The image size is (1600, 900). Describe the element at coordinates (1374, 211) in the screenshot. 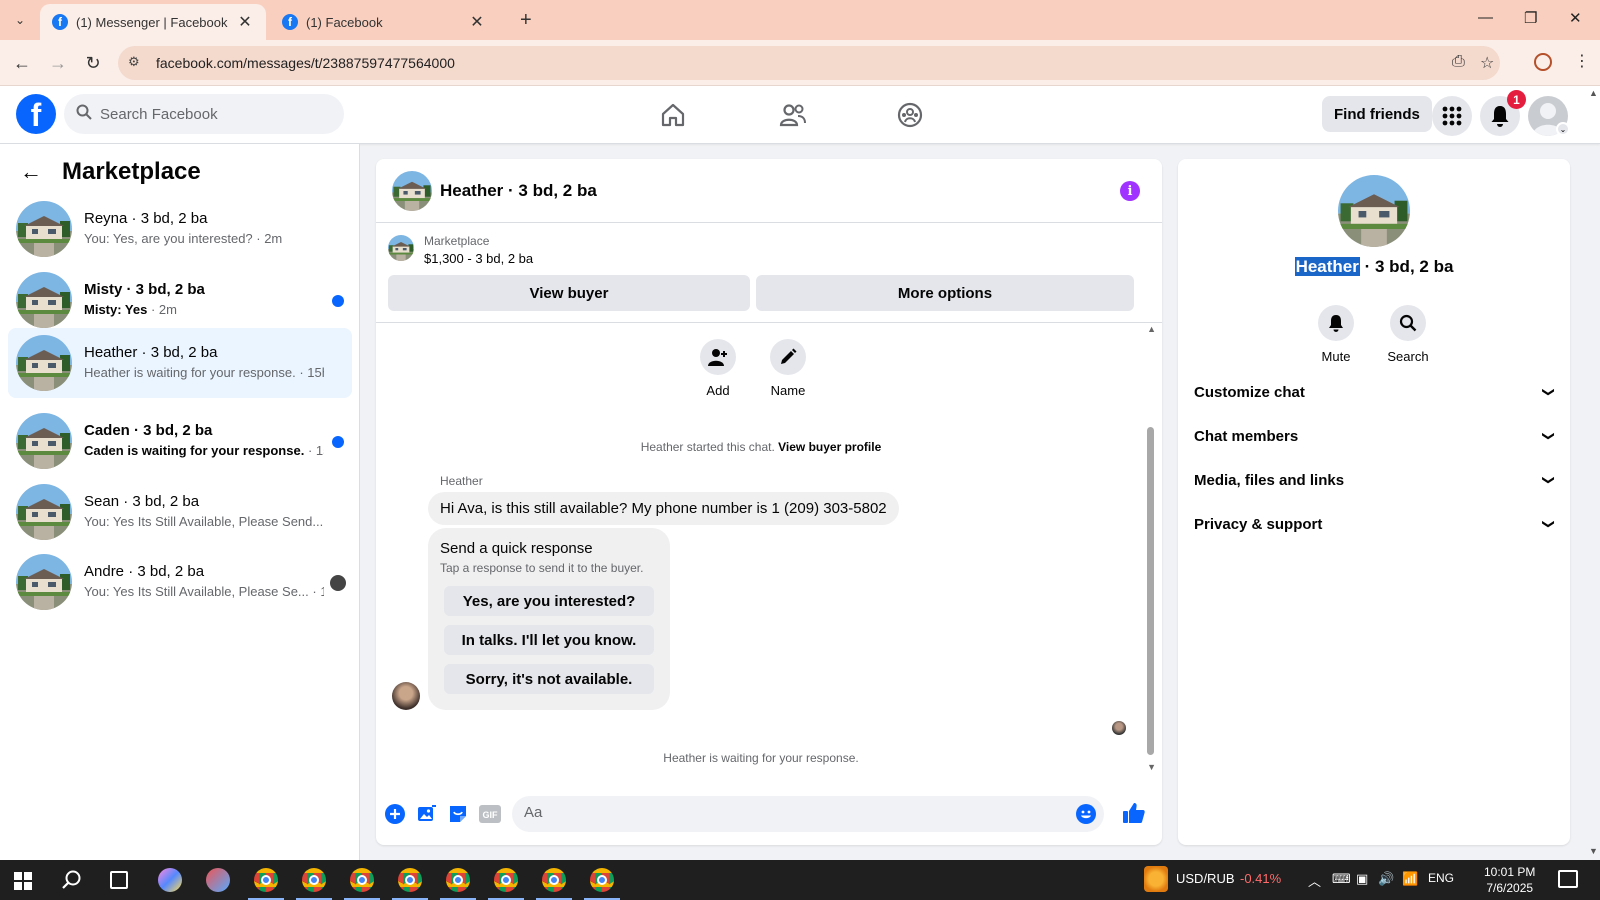

I see `chat-info-avatar` at that location.